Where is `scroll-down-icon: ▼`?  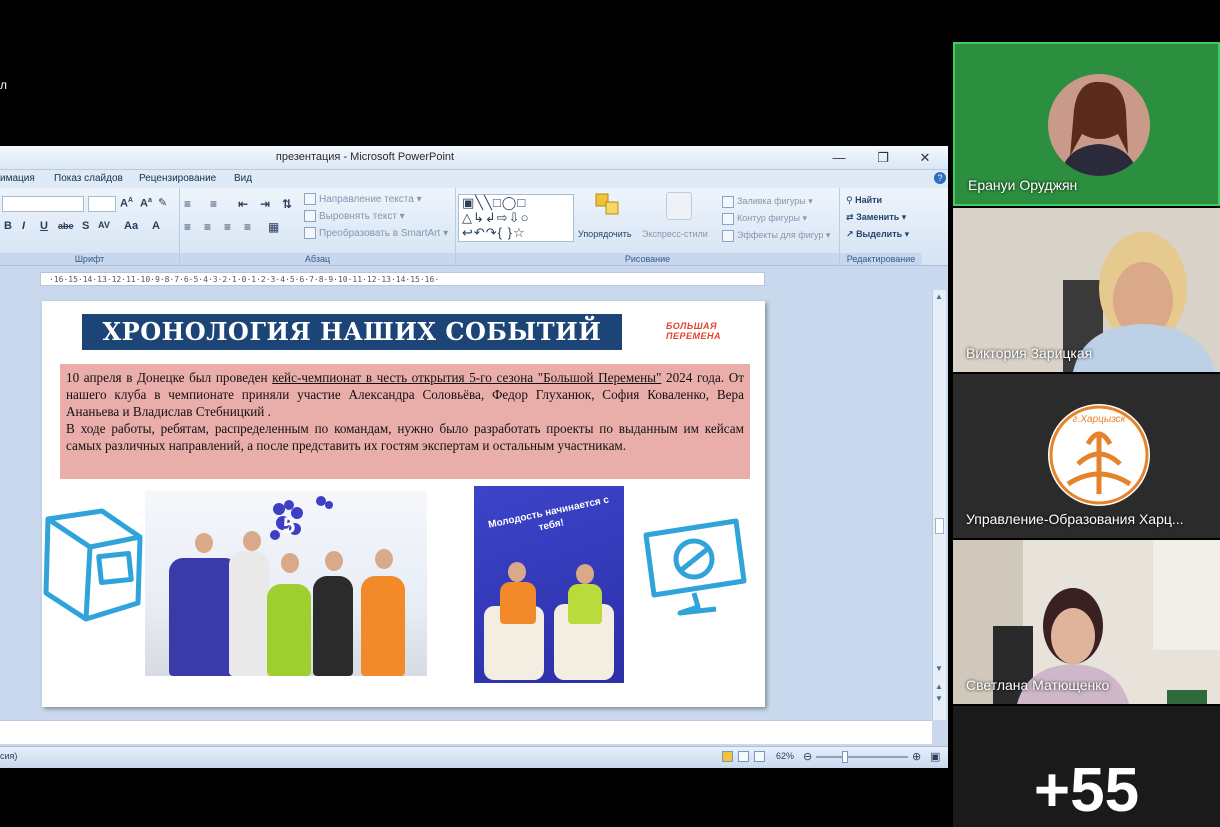
scroll-down-icon: ▼ is located at coordinates (939, 668).